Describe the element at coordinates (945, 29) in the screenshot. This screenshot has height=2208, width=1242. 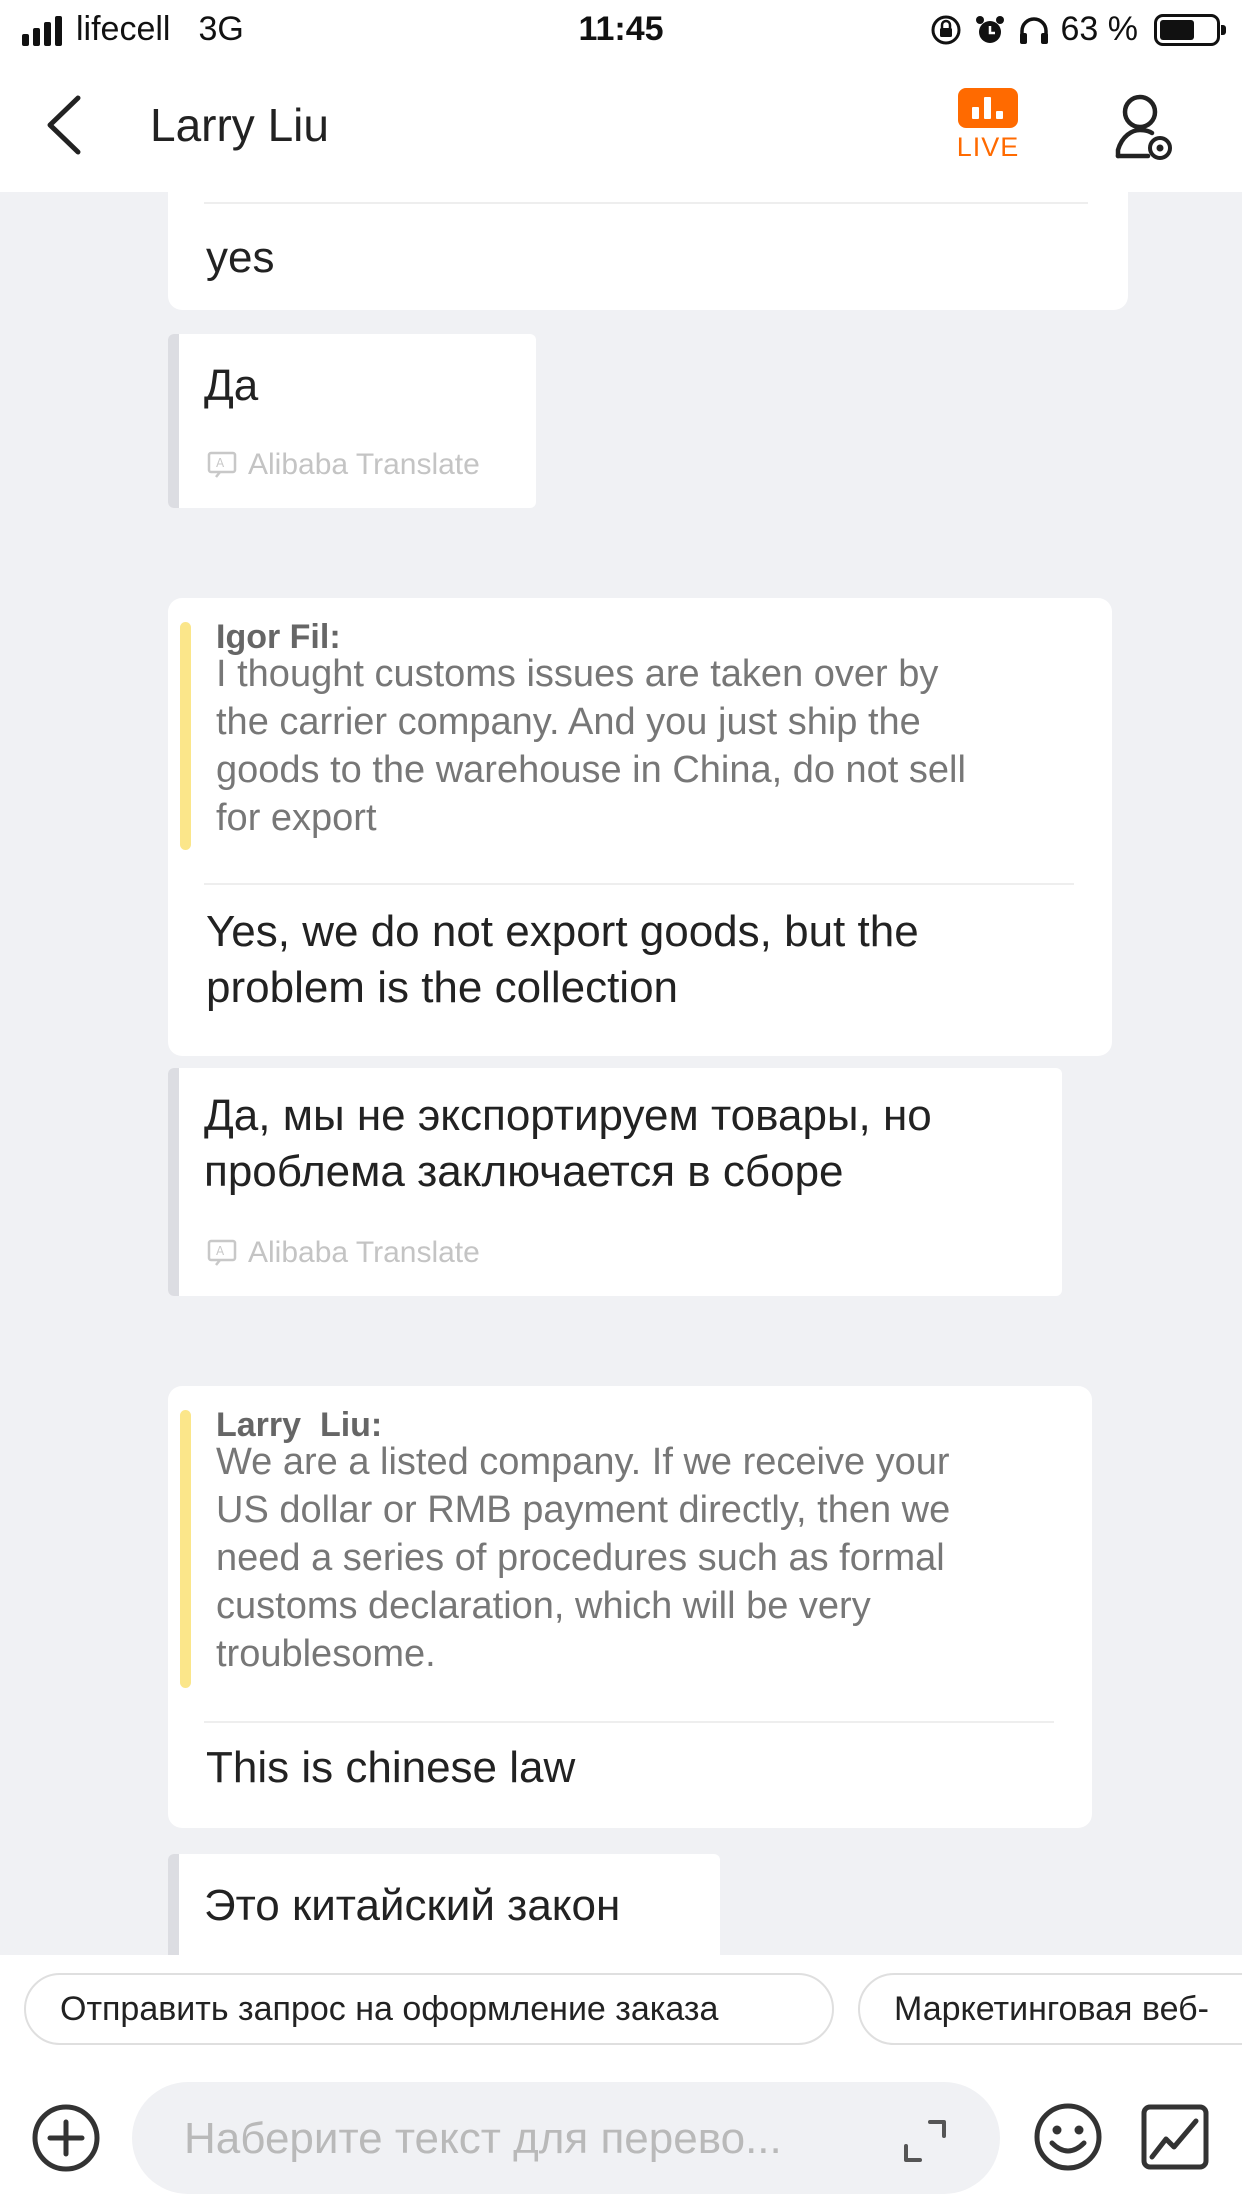
I see `orientation-lock-icon` at that location.